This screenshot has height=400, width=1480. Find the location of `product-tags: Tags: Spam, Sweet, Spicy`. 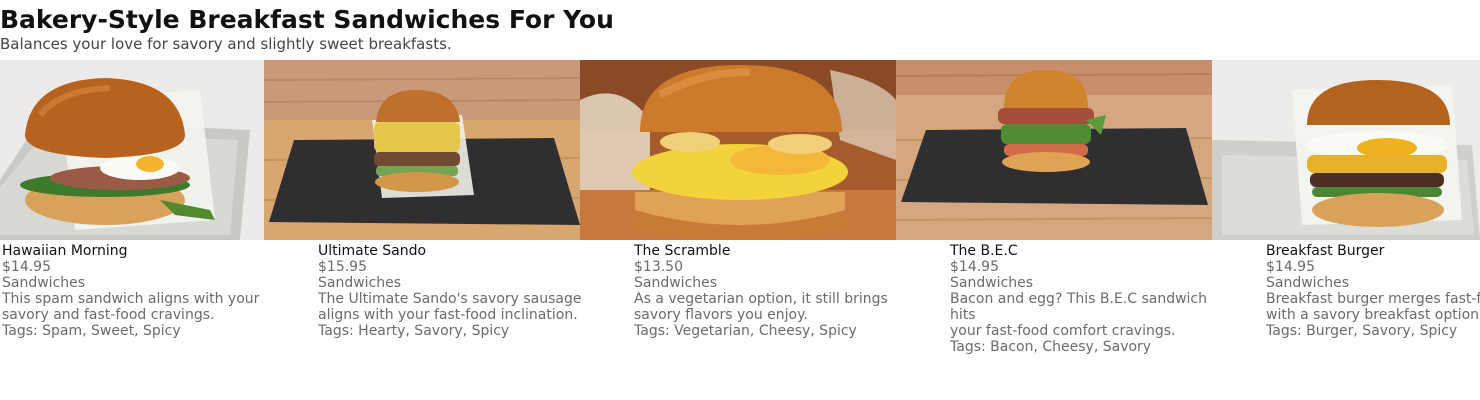

product-tags: Tags: Spam, Sweet, Spicy is located at coordinates (91, 331).